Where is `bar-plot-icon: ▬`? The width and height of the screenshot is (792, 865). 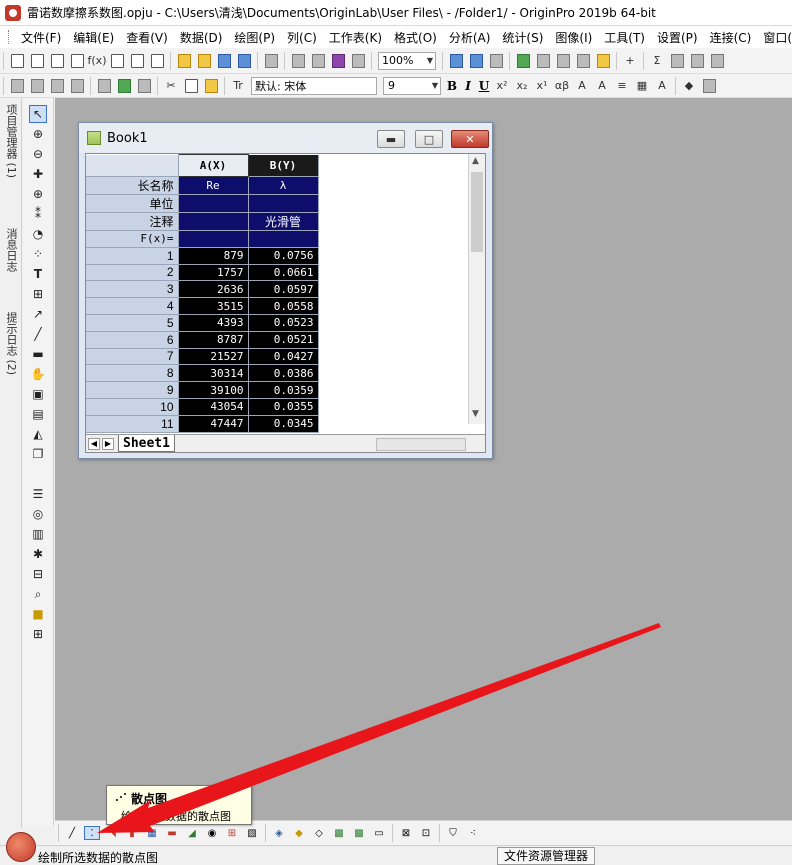 bar-plot-icon: ▬ is located at coordinates (172, 833).